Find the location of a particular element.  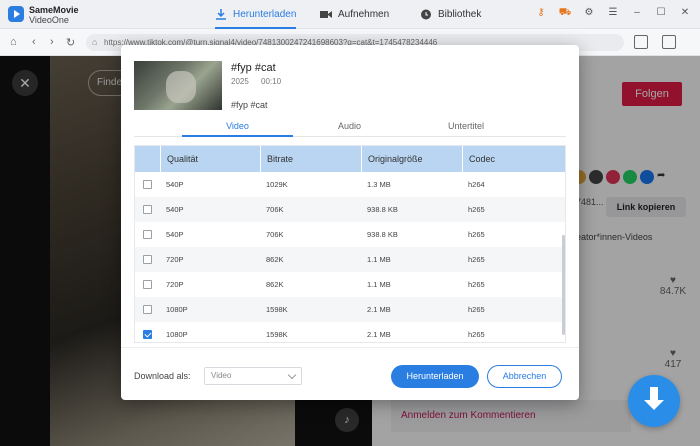

reload-icon: ↻ is located at coordinates (70, 42).